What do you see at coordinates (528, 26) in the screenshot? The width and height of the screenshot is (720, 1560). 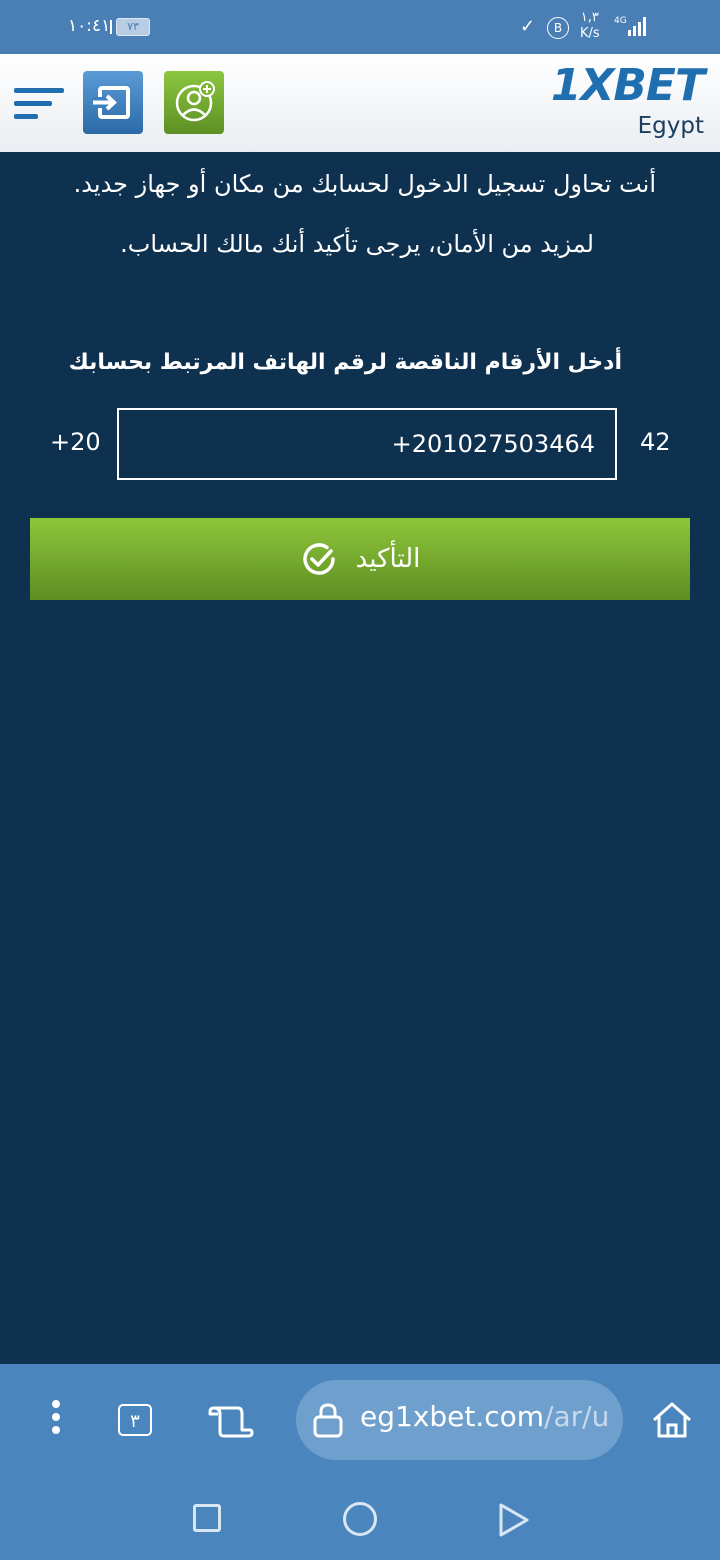 I see `check-icon: ✓` at bounding box center [528, 26].